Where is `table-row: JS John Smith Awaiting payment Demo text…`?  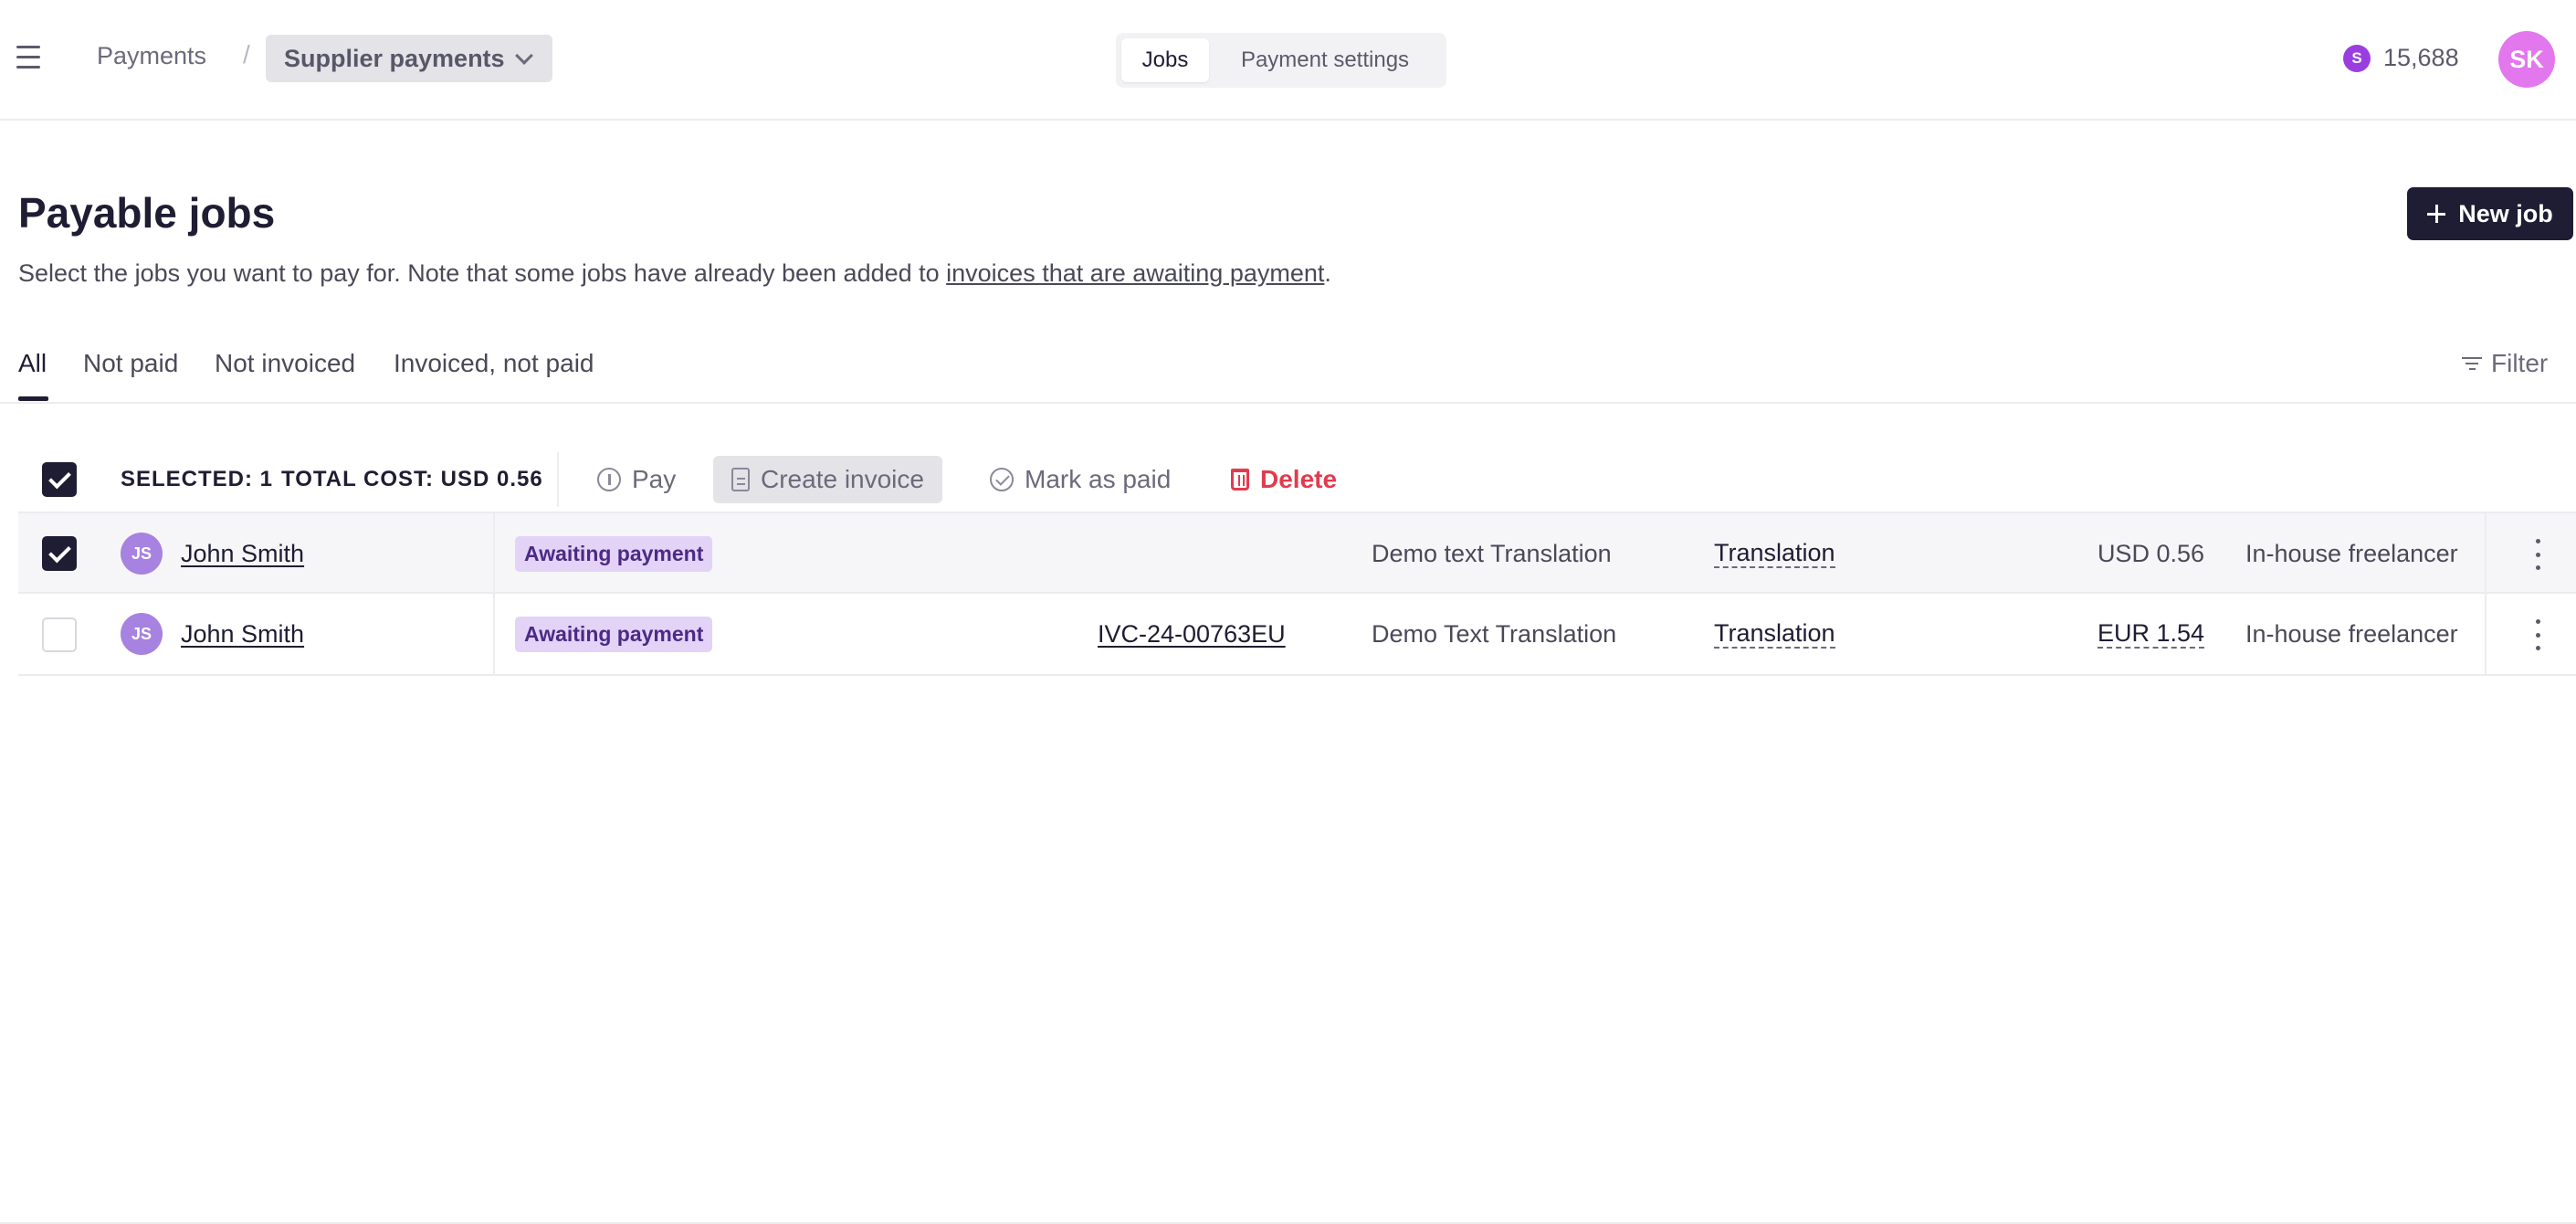 table-row: JS John Smith Awaiting payment Demo text… is located at coordinates (1297, 553).